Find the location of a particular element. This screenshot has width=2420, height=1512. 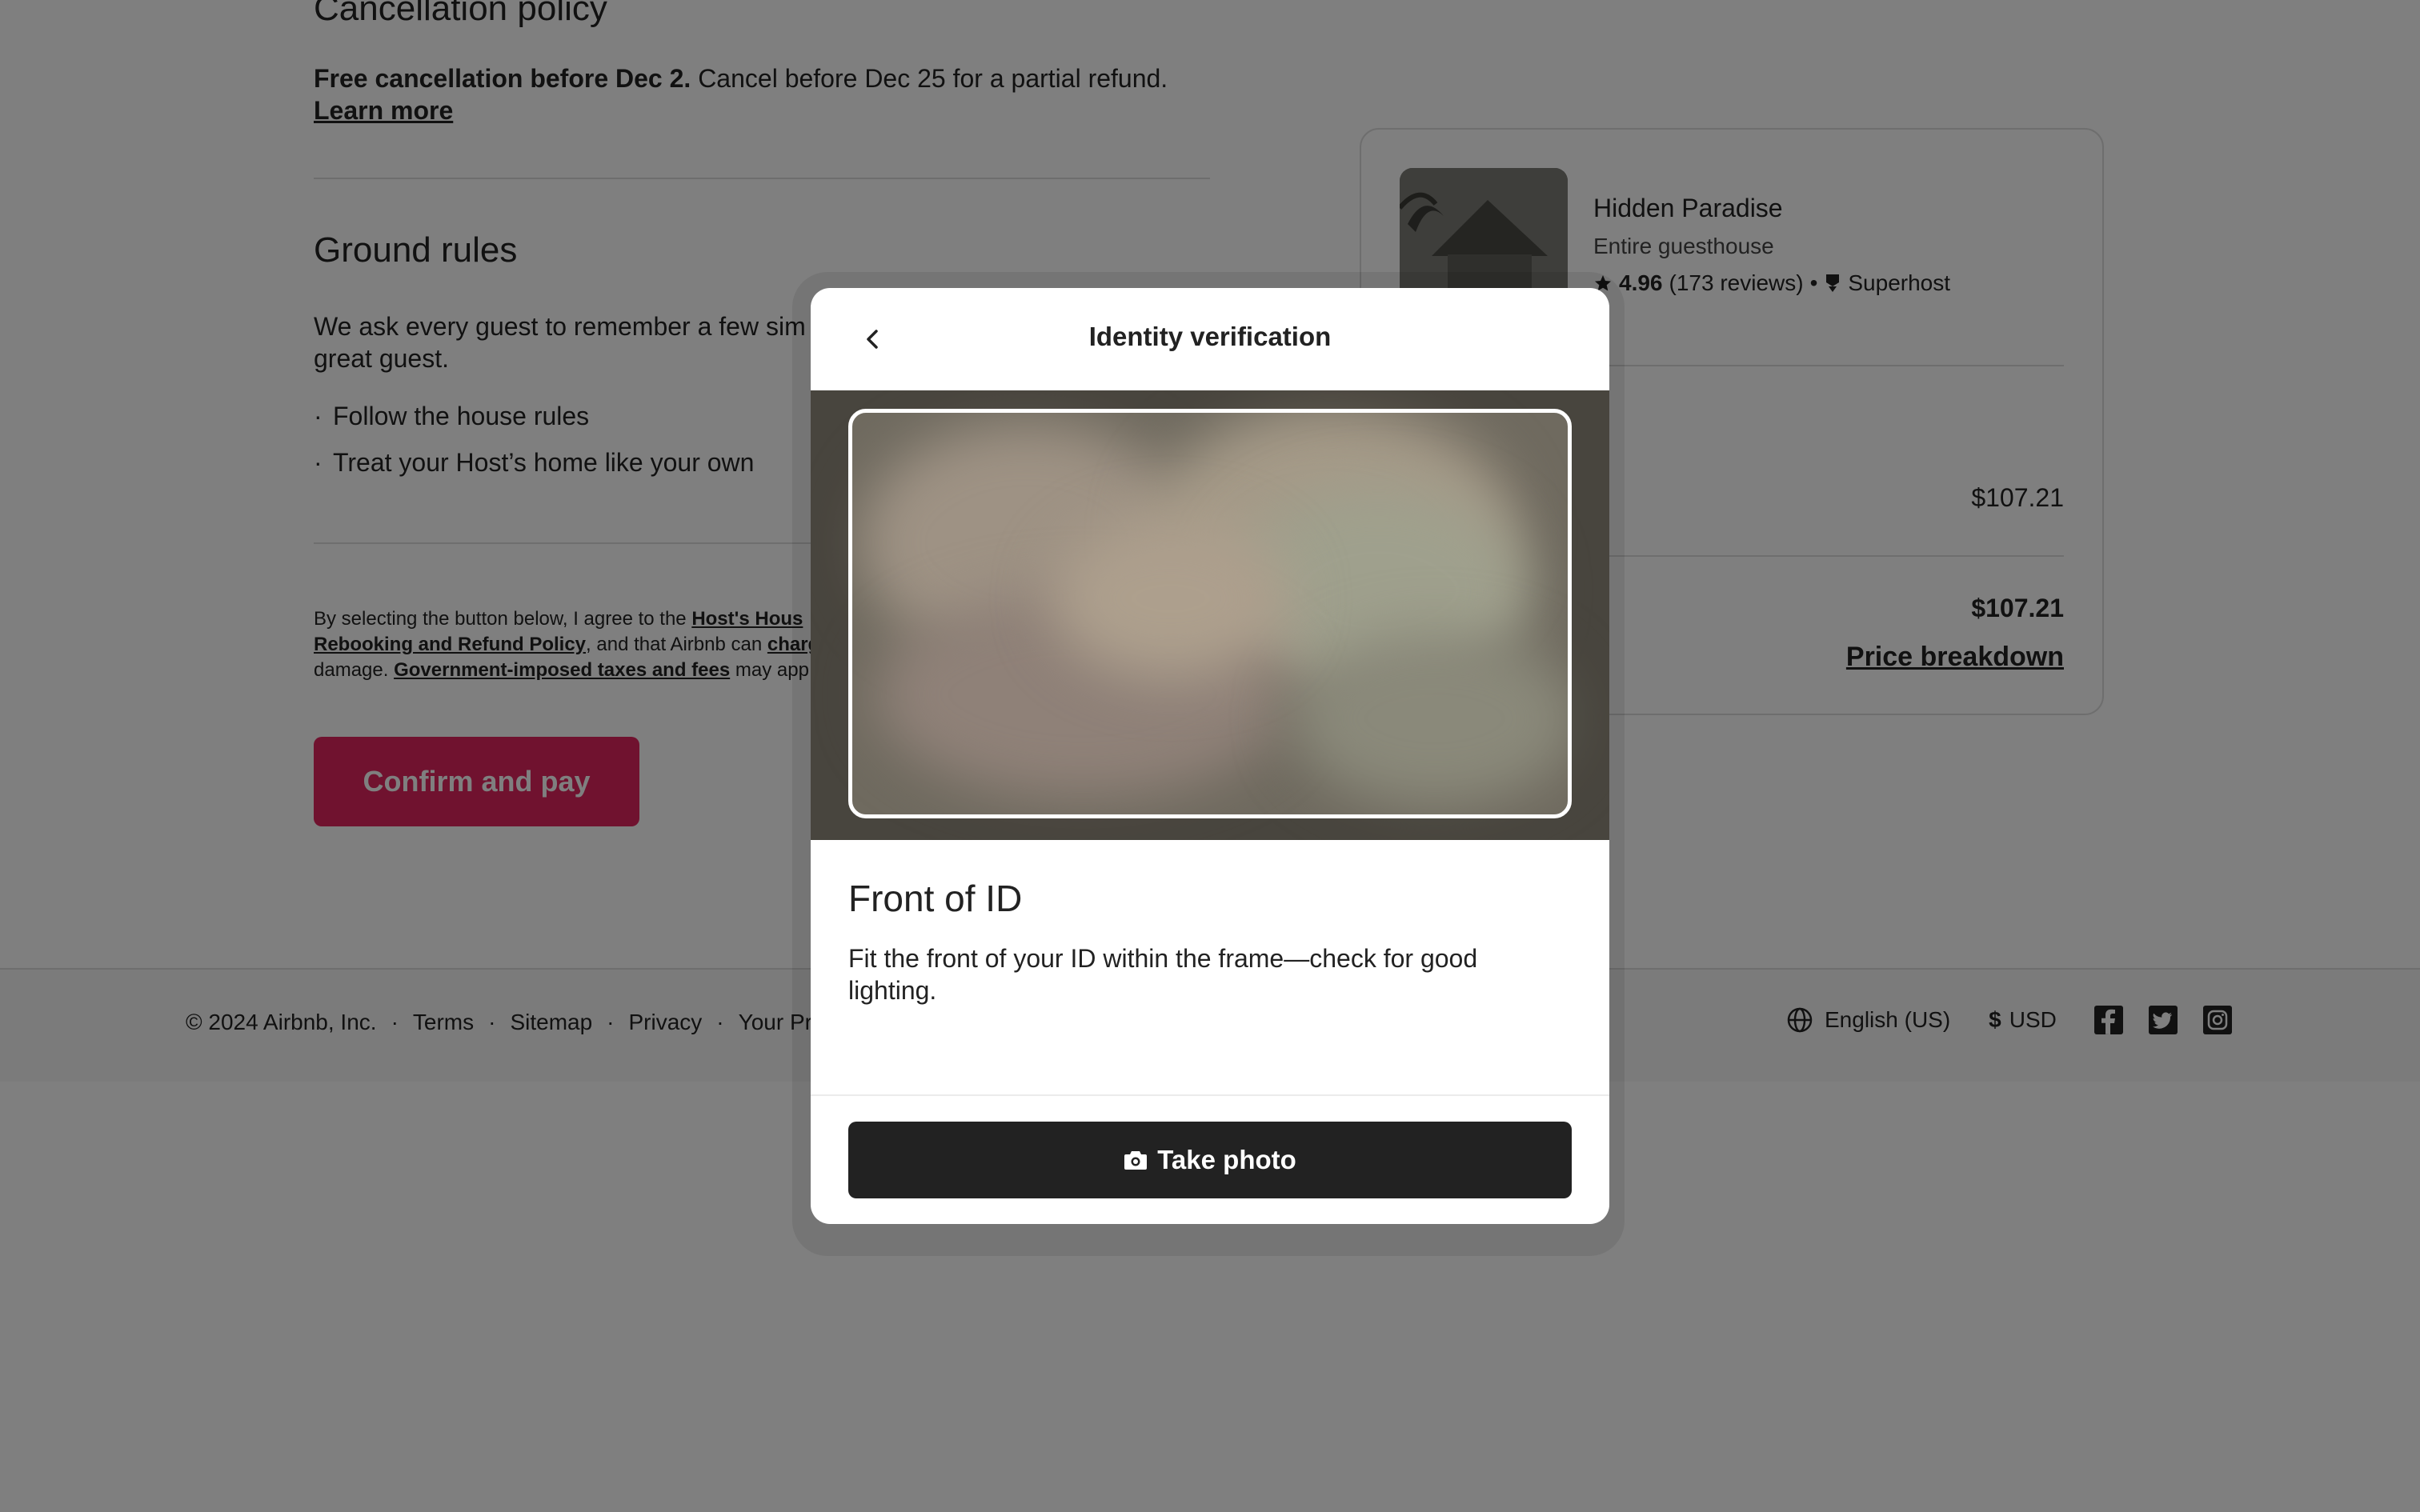

id-heading: Front of ID is located at coordinates (935, 898).